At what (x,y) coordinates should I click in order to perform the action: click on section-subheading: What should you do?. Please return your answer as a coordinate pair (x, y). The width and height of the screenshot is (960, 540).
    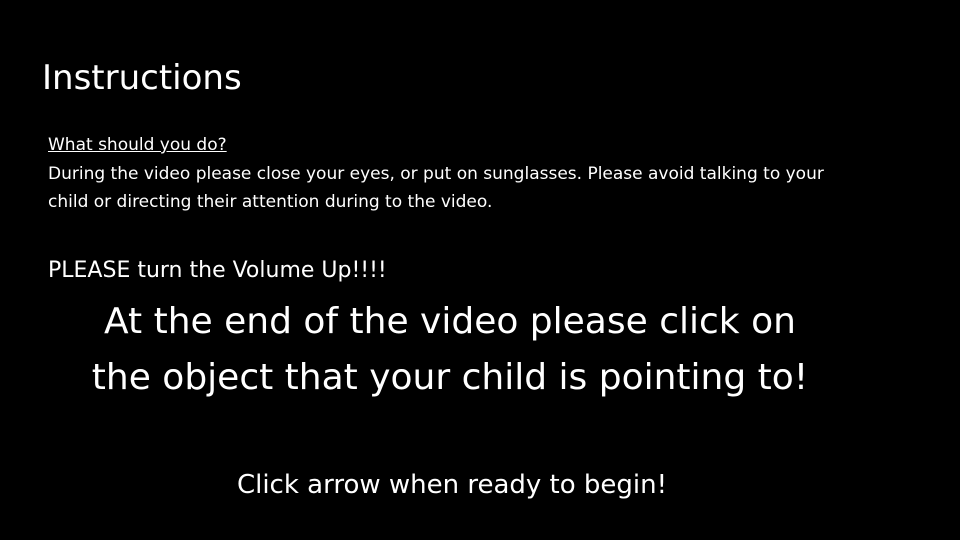
    Looking at the image, I should click on (137, 145).